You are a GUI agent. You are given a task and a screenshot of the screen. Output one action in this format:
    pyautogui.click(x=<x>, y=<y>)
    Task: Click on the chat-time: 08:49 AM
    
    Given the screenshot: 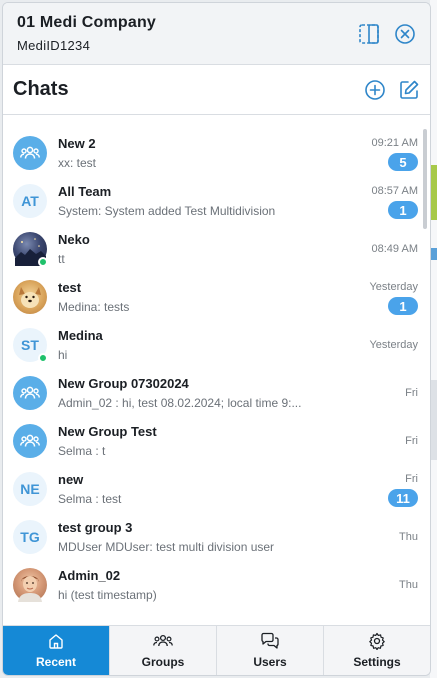 What is the action you would take?
    pyautogui.click(x=394, y=248)
    